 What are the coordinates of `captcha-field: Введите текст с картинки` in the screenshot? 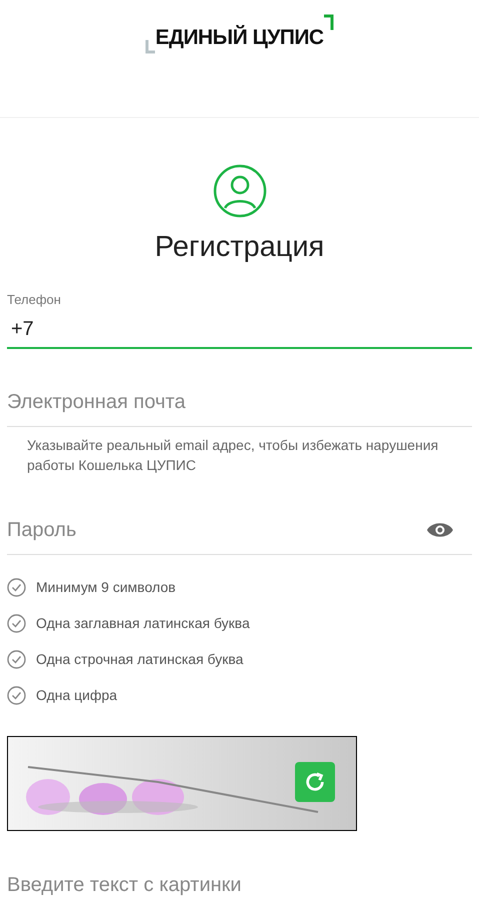 It's located at (239, 885).